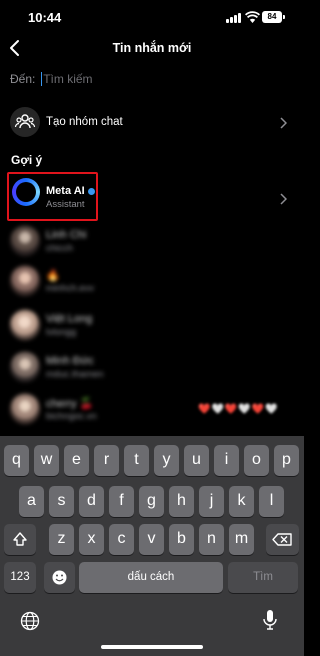  I want to click on key-t: t, so click(136, 460).